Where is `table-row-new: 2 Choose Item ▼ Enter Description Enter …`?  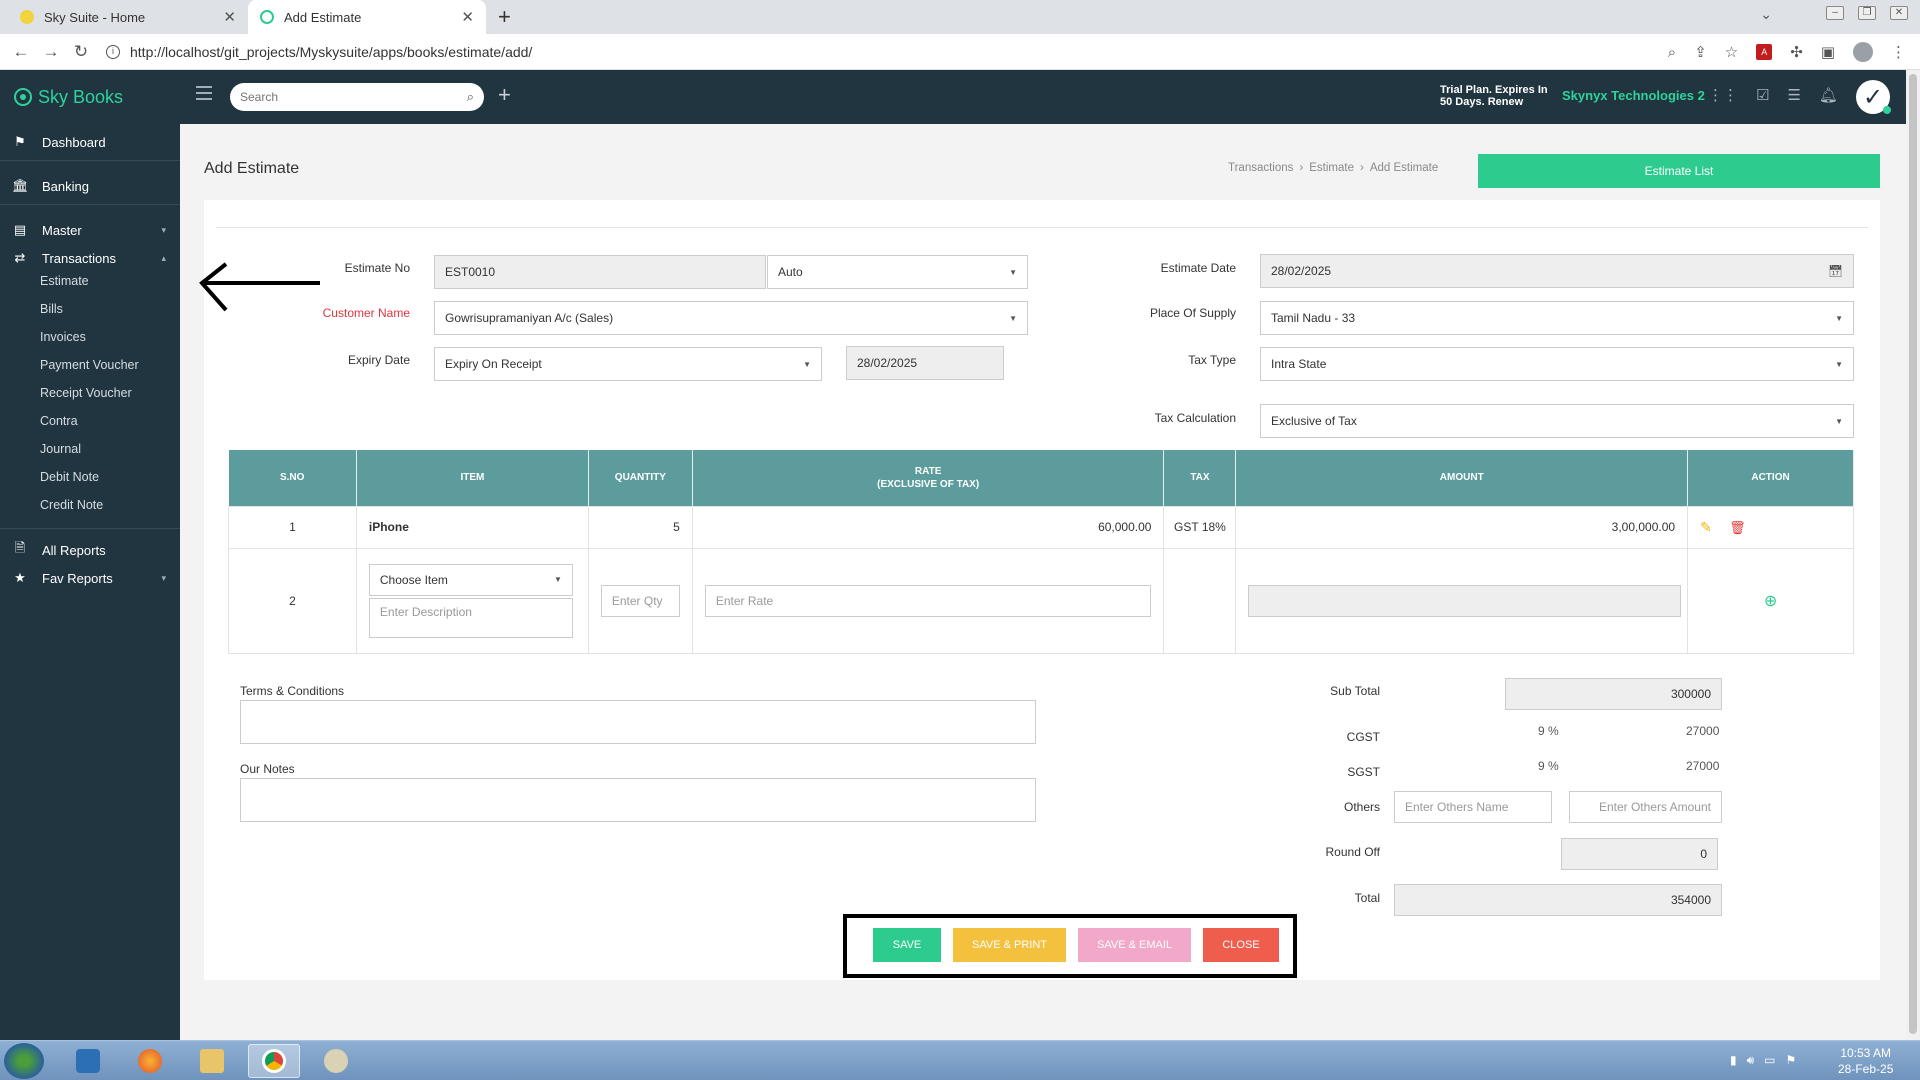
table-row-new: 2 Choose Item ▼ Enter Description Enter … is located at coordinates (1041, 600).